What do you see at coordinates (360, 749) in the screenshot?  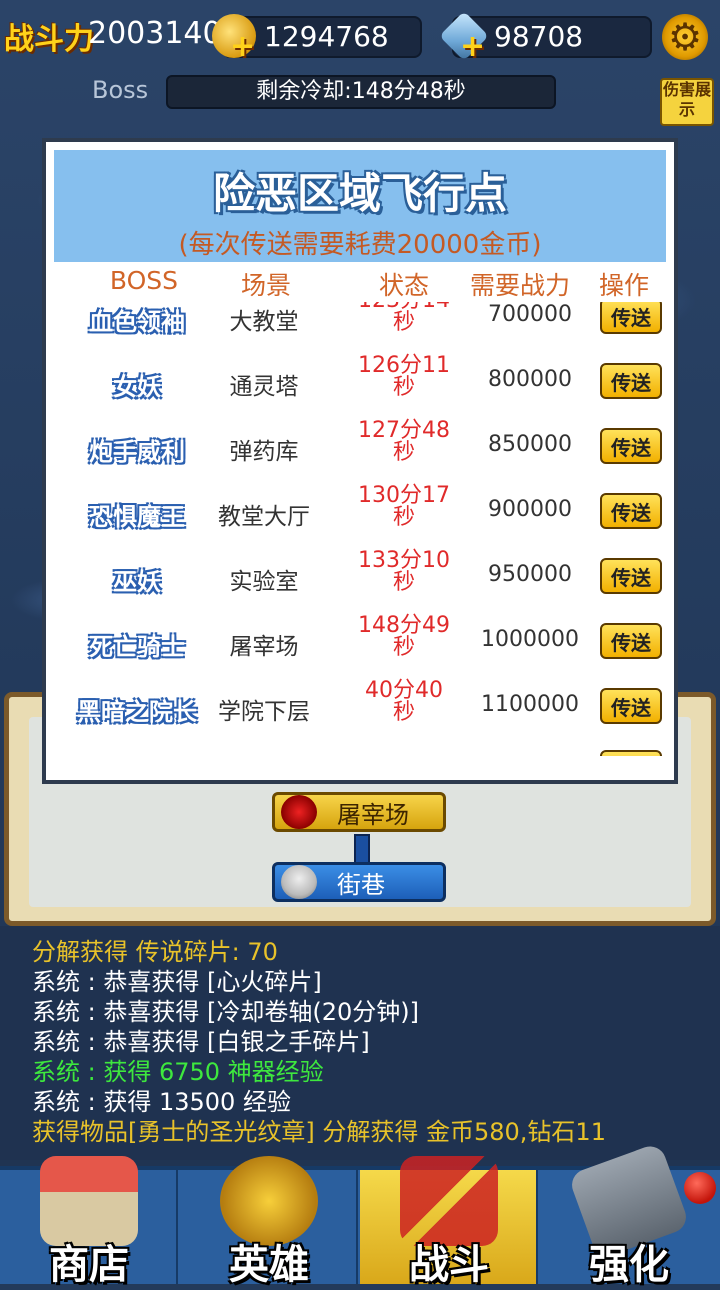 I see `table-row` at bounding box center [360, 749].